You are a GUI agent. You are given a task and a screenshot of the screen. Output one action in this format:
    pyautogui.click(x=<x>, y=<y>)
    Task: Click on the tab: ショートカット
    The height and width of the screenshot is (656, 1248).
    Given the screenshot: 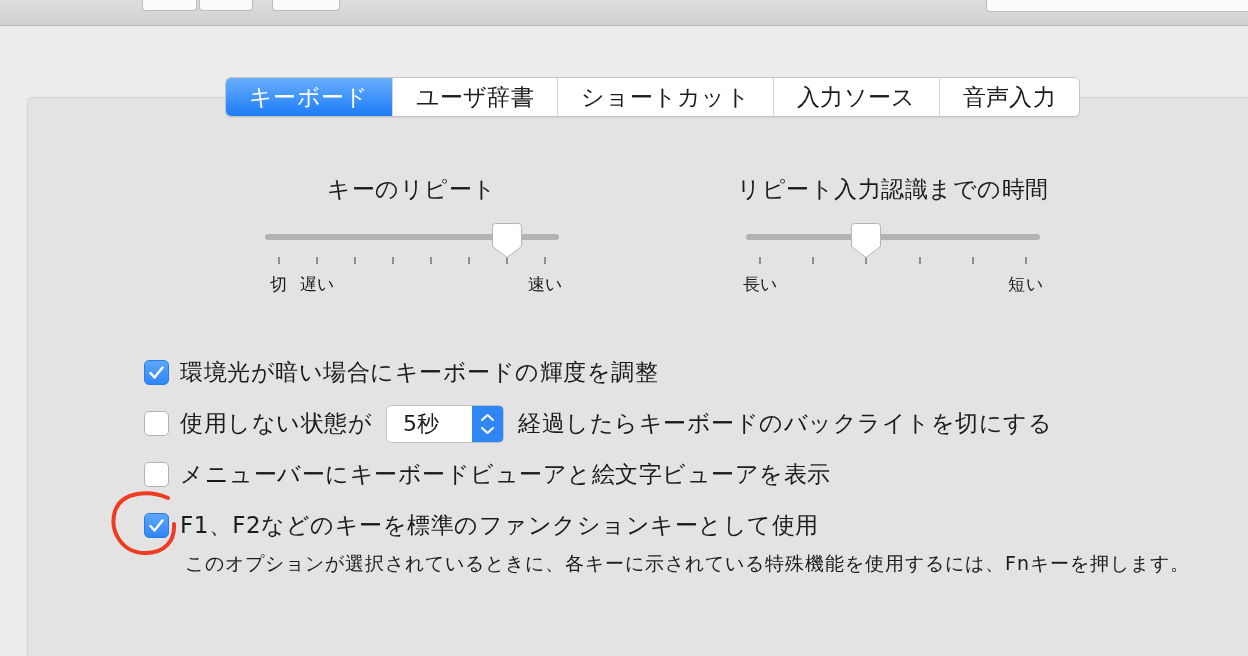 What is the action you would take?
    pyautogui.click(x=665, y=97)
    